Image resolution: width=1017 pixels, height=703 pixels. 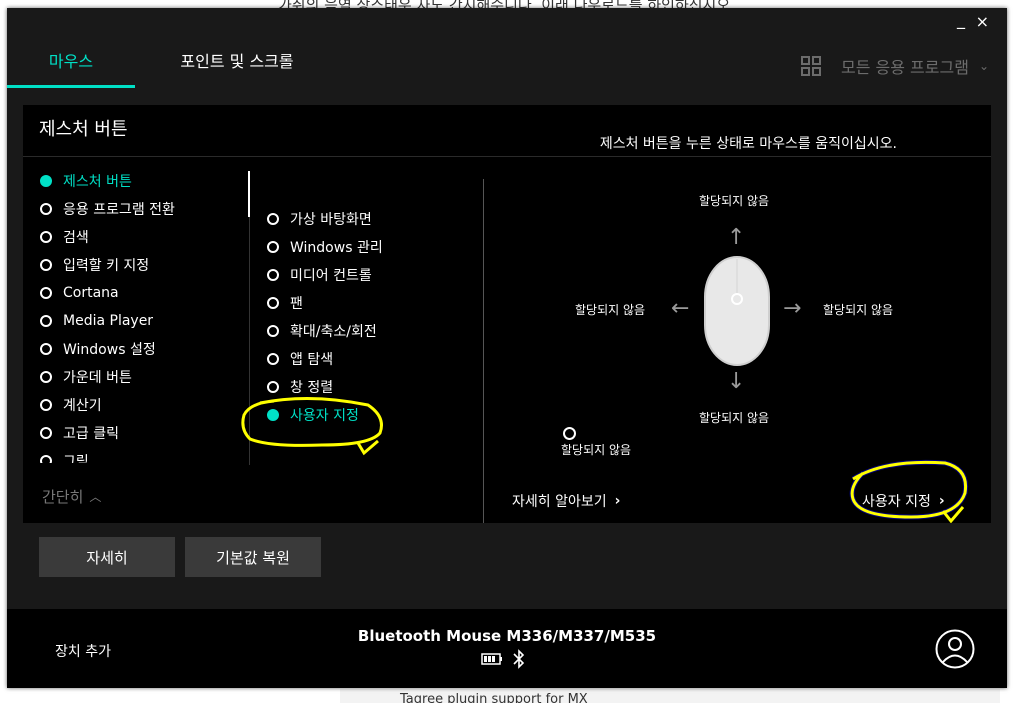 I want to click on action-item-media-player: Media Player, so click(x=107, y=321).